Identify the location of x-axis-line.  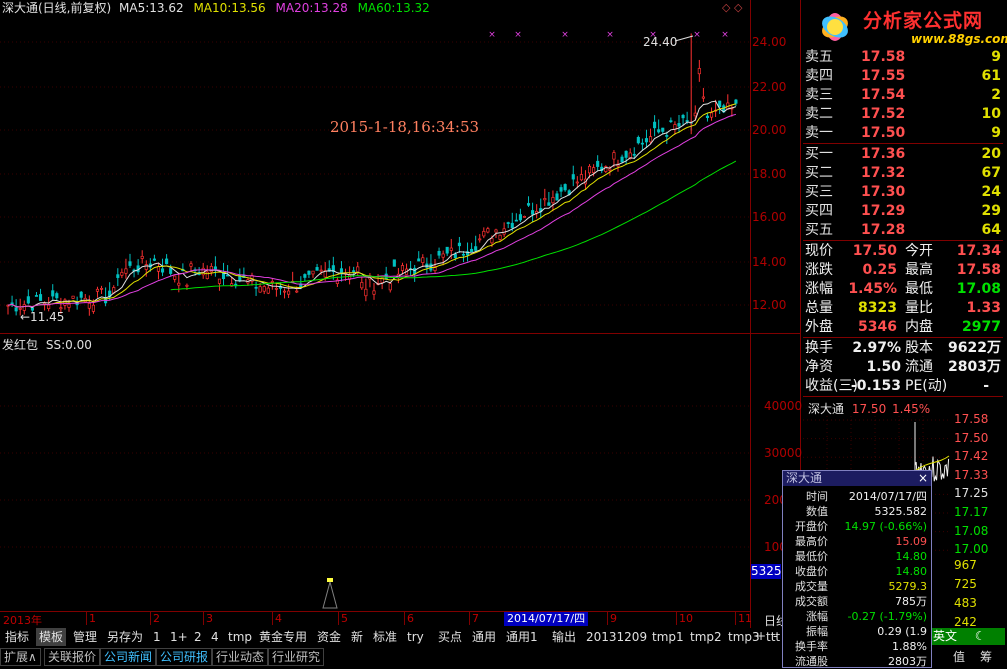
(375, 611).